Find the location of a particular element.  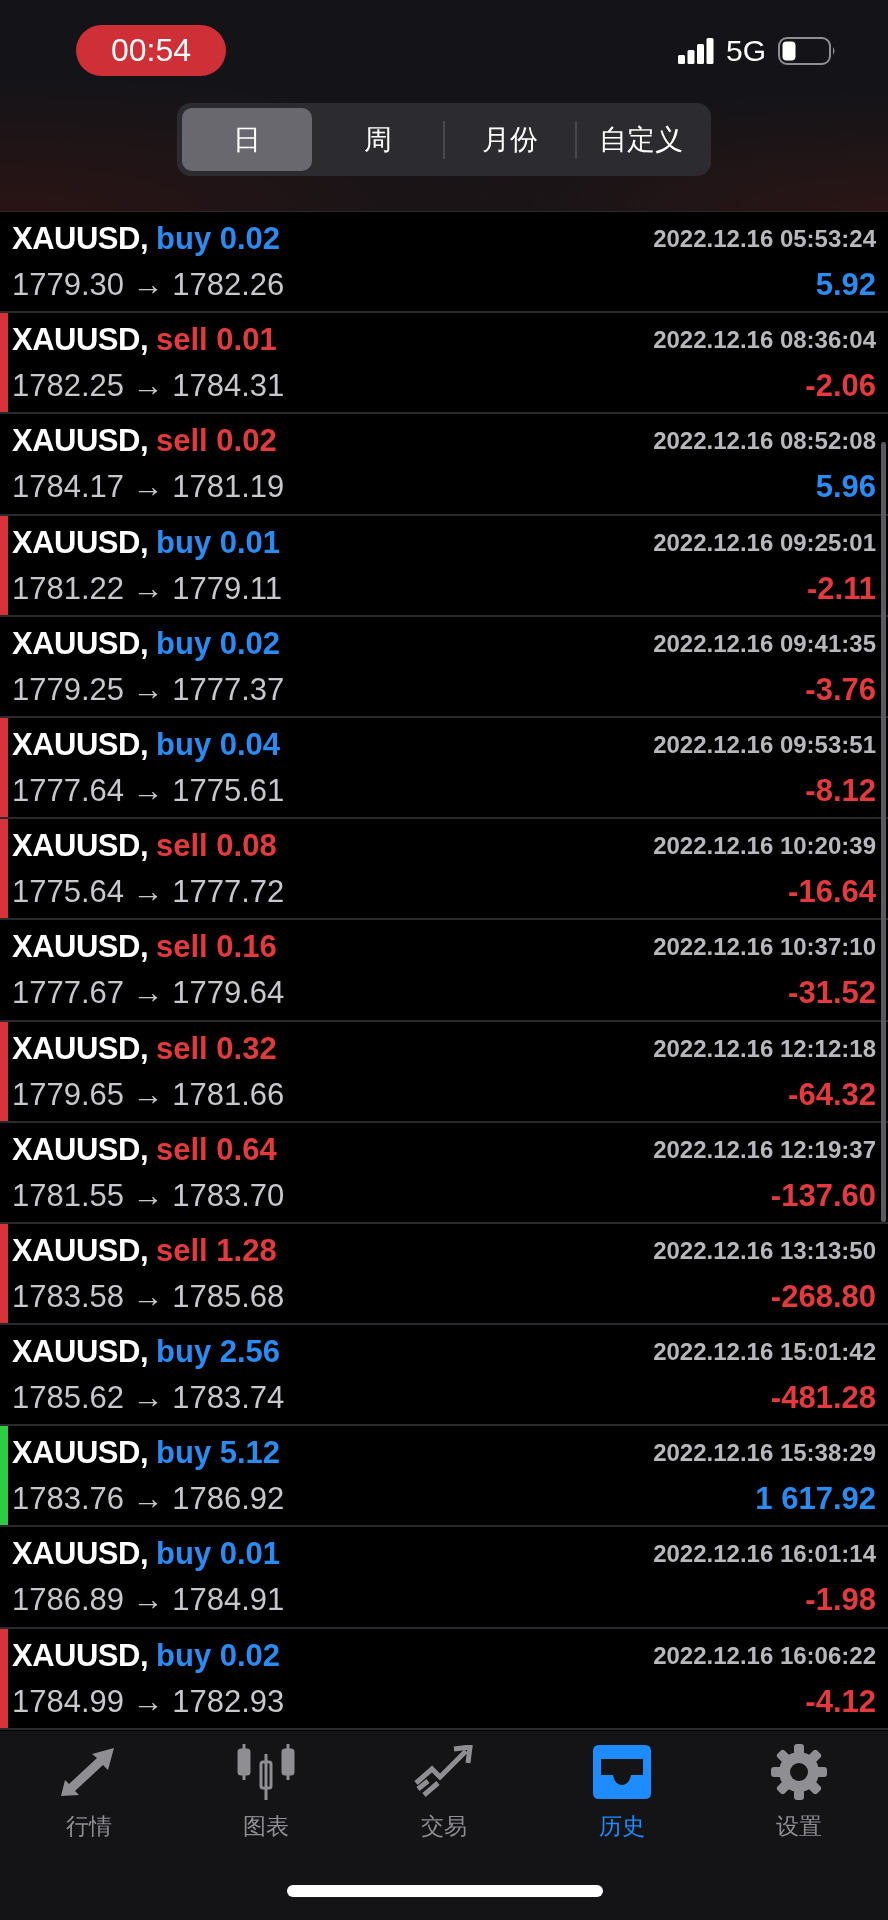

profit-value: 5.96 is located at coordinates (845, 487).